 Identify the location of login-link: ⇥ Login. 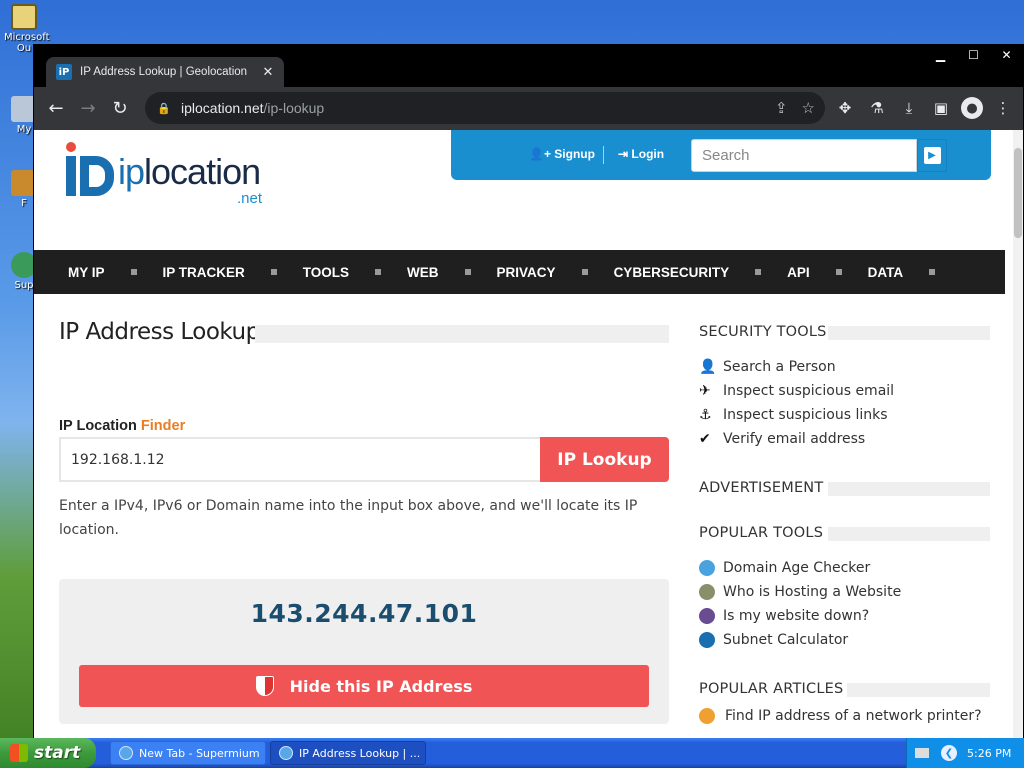
(641, 154).